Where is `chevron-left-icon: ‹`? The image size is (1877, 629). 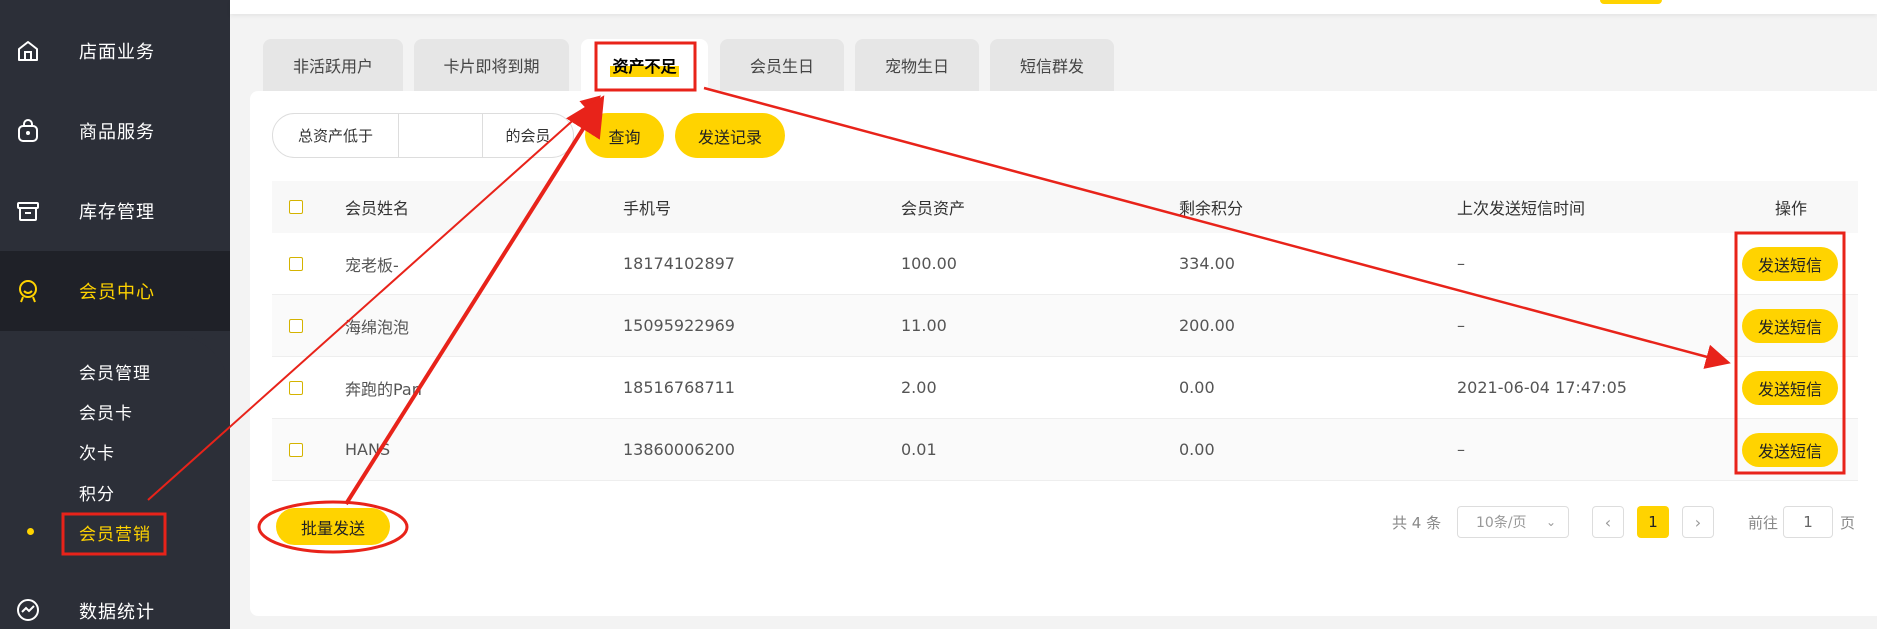
chevron-left-icon: ‹ is located at coordinates (1608, 522).